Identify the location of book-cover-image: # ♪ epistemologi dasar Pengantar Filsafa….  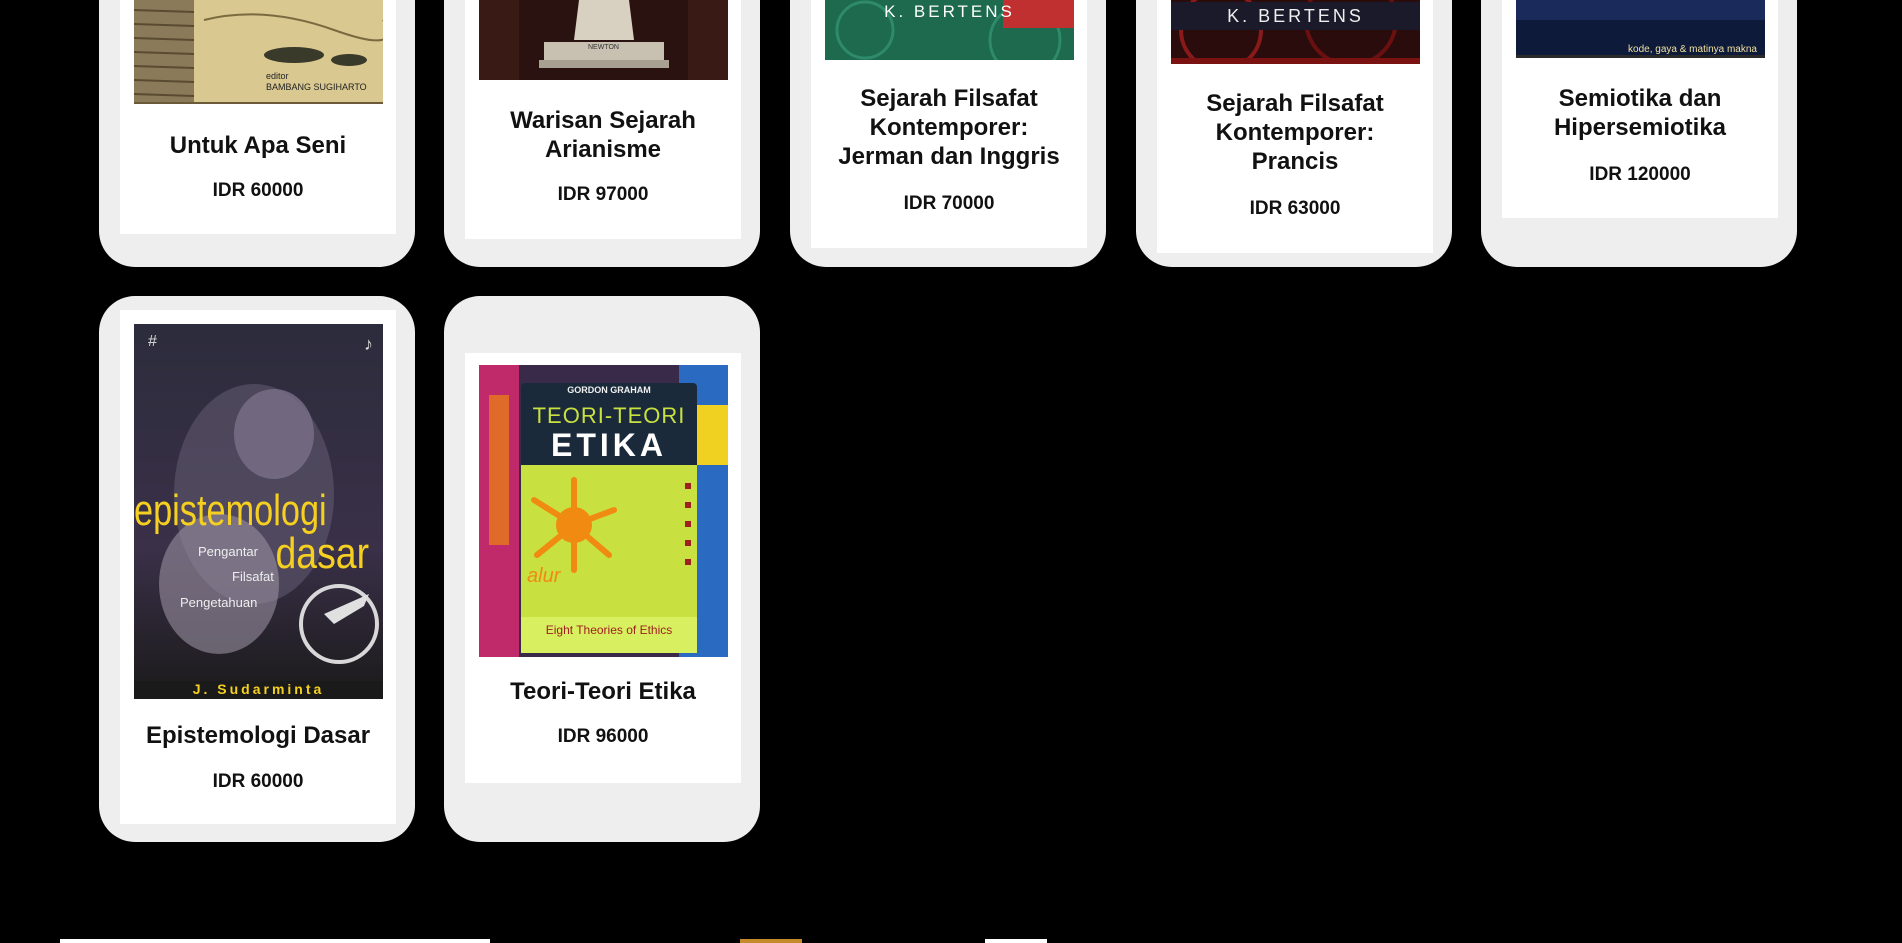
(258, 511).